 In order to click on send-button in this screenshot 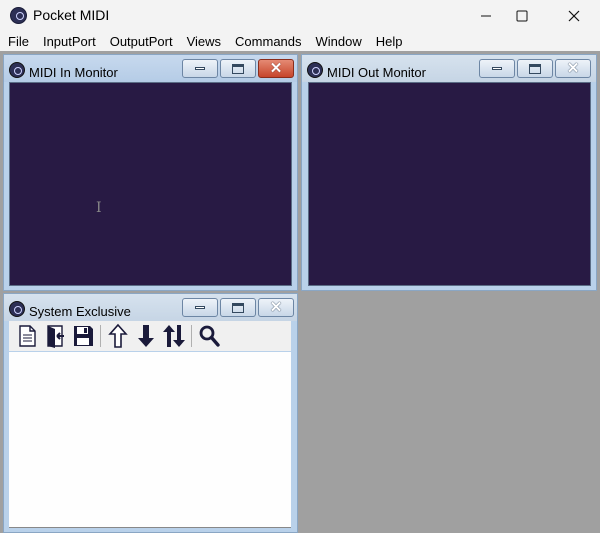, I will do `click(118, 336)`.